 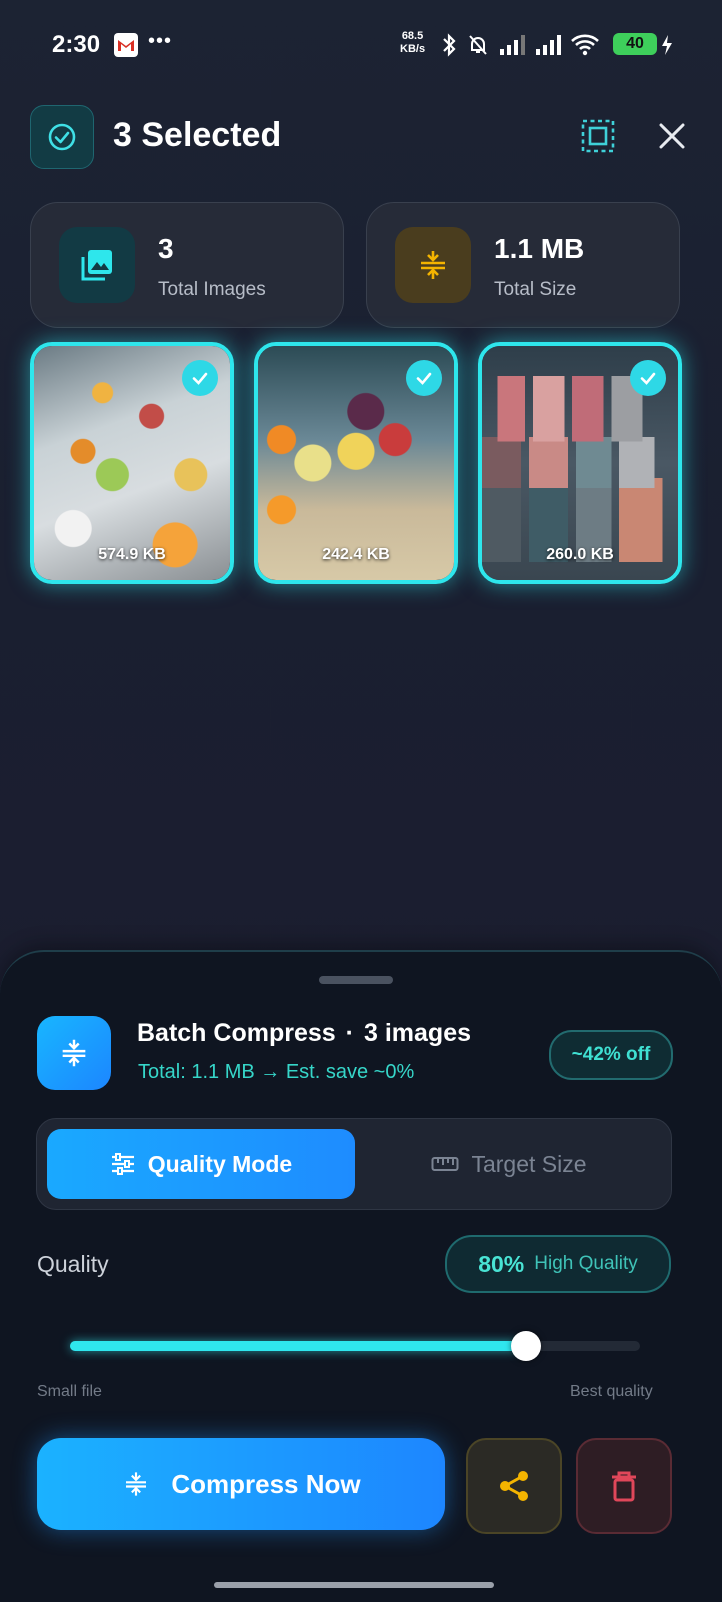 What do you see at coordinates (356, 554) in the screenshot?
I see `thumbnail-size: 242.4 KB` at bounding box center [356, 554].